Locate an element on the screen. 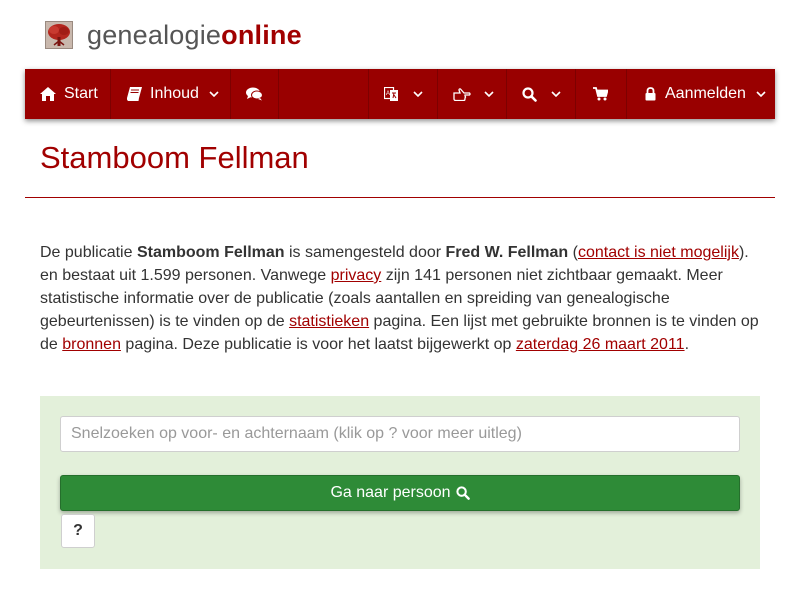 The width and height of the screenshot is (800, 600). nav-content-dropdown: Inhoud is located at coordinates (171, 94).